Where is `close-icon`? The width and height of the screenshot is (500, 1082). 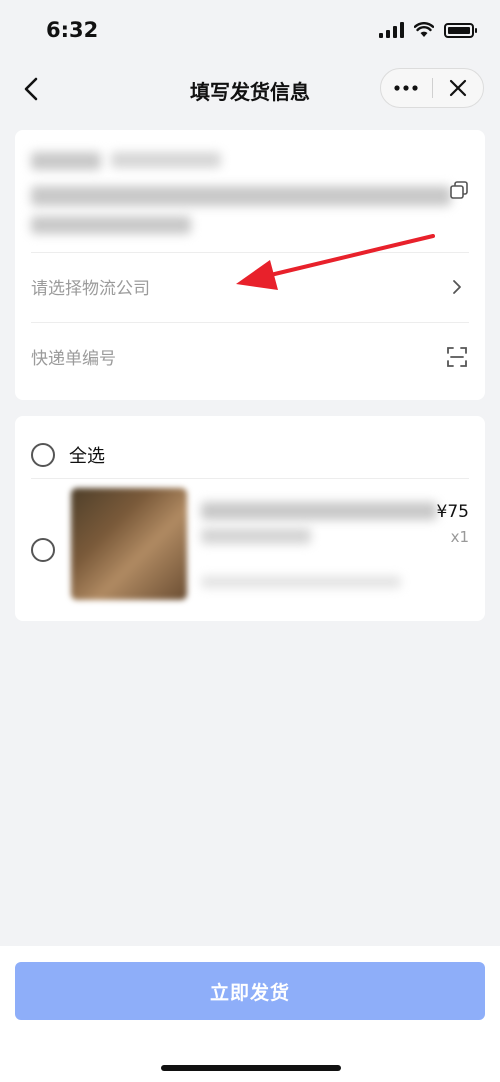
close-icon is located at coordinates (457, 88).